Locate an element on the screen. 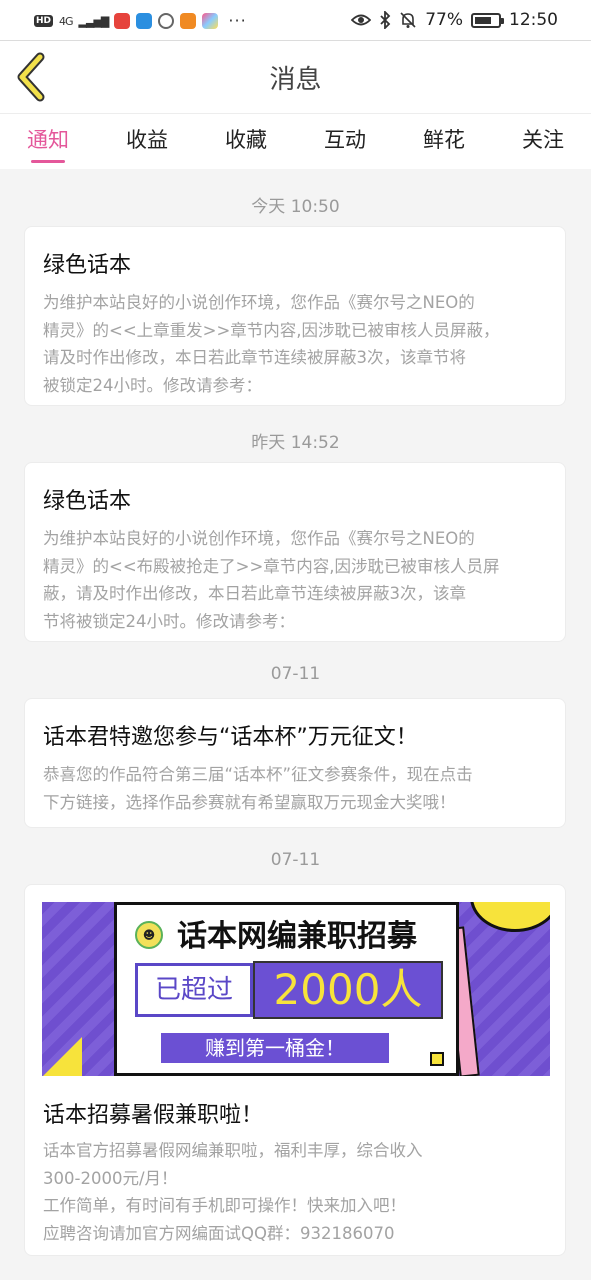 The width and height of the screenshot is (591, 1280). tab-label: 通知 is located at coordinates (48, 140).